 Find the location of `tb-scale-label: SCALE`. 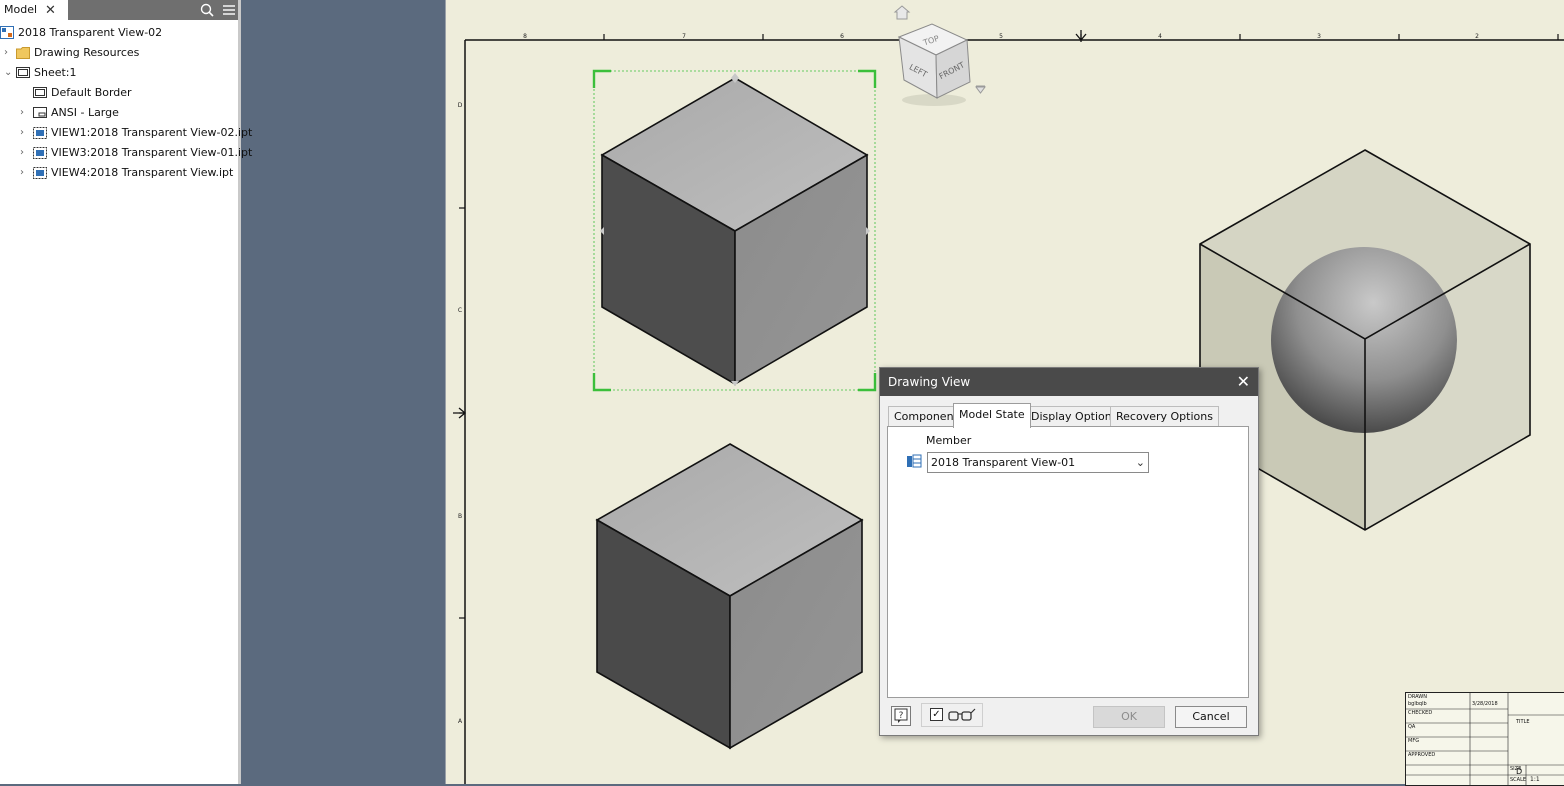

tb-scale-label: SCALE is located at coordinates (1518, 780).